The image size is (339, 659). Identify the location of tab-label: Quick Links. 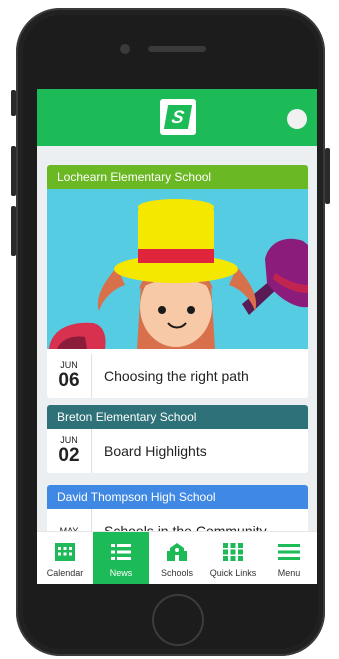
(233, 573).